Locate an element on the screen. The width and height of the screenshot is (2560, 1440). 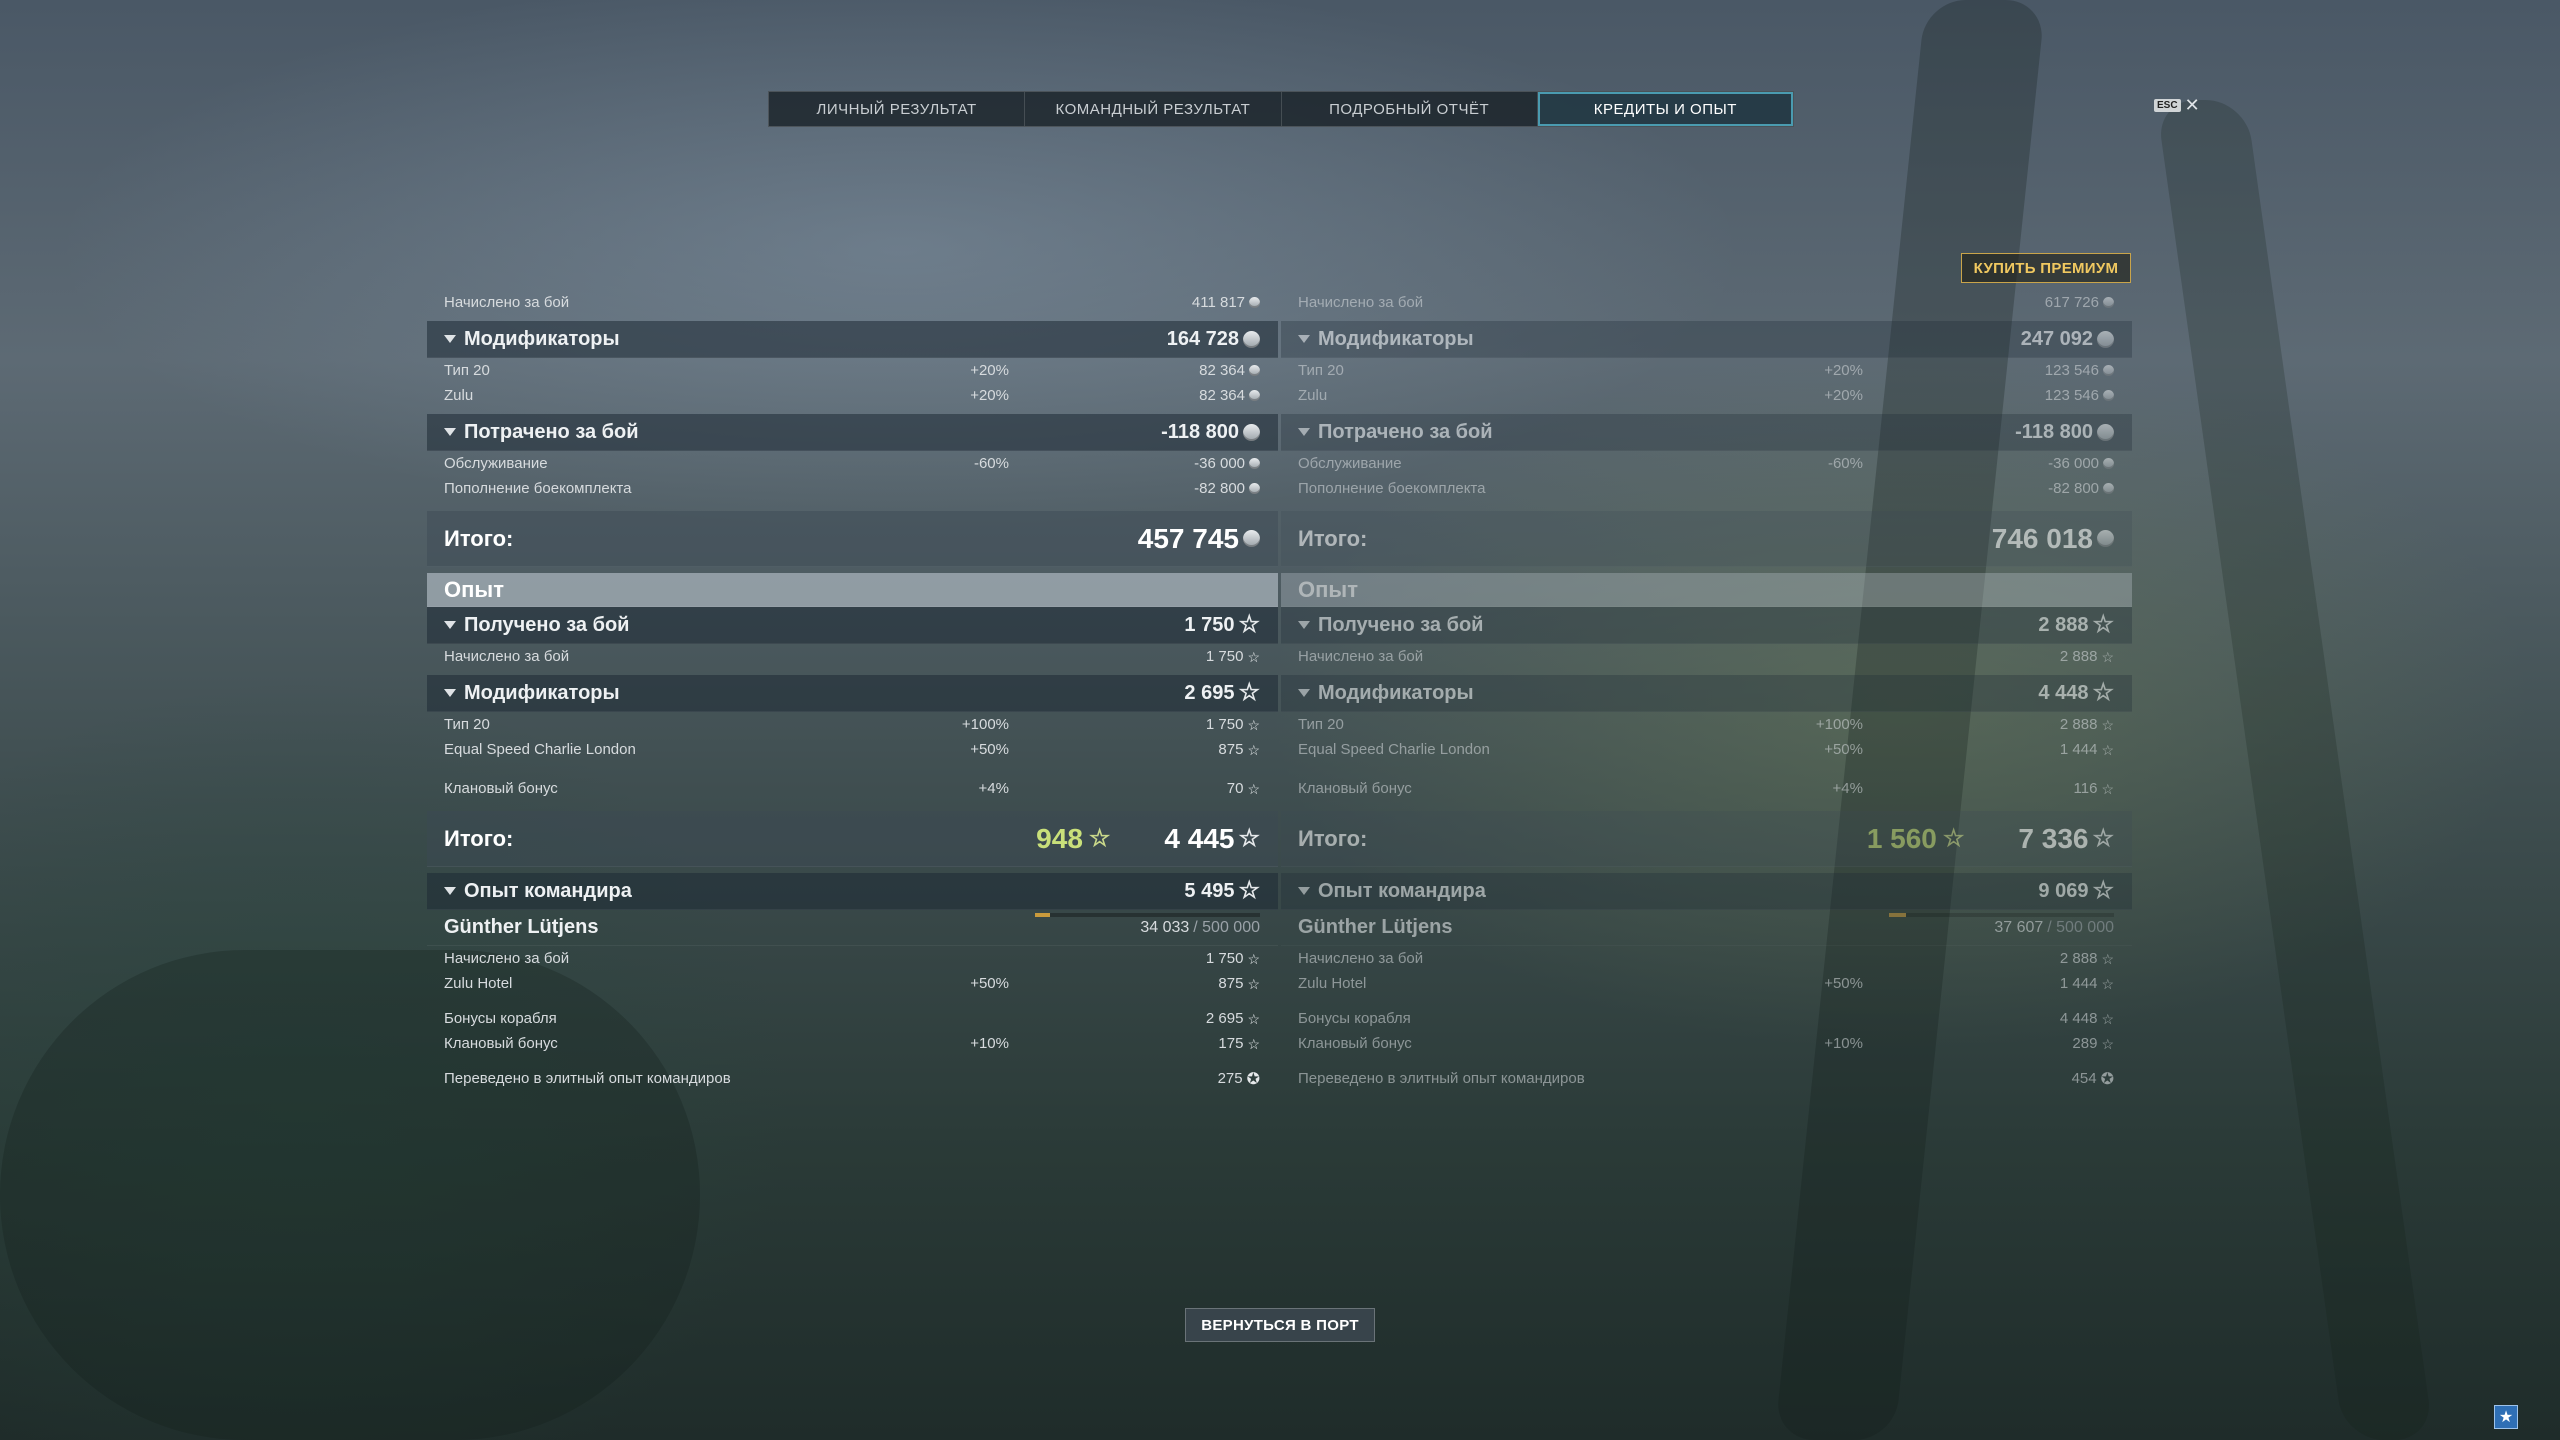
progress-fill is located at coordinates (1897, 915).